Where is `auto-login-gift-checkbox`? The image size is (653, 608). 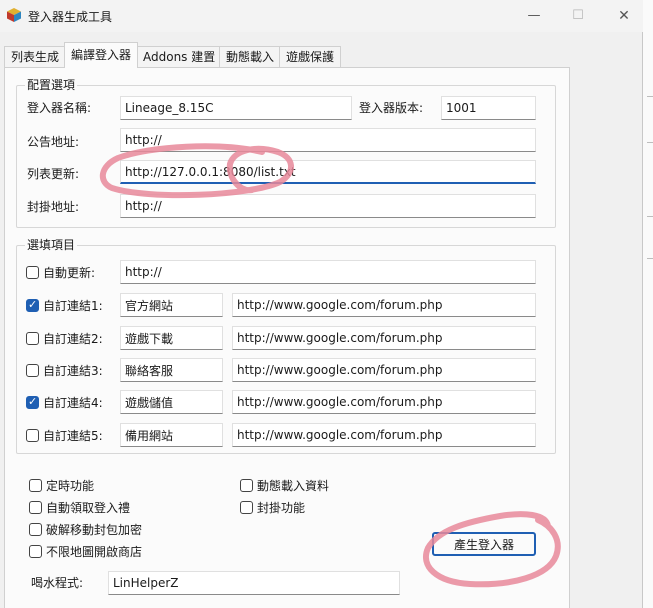 auto-login-gift-checkbox is located at coordinates (35, 507).